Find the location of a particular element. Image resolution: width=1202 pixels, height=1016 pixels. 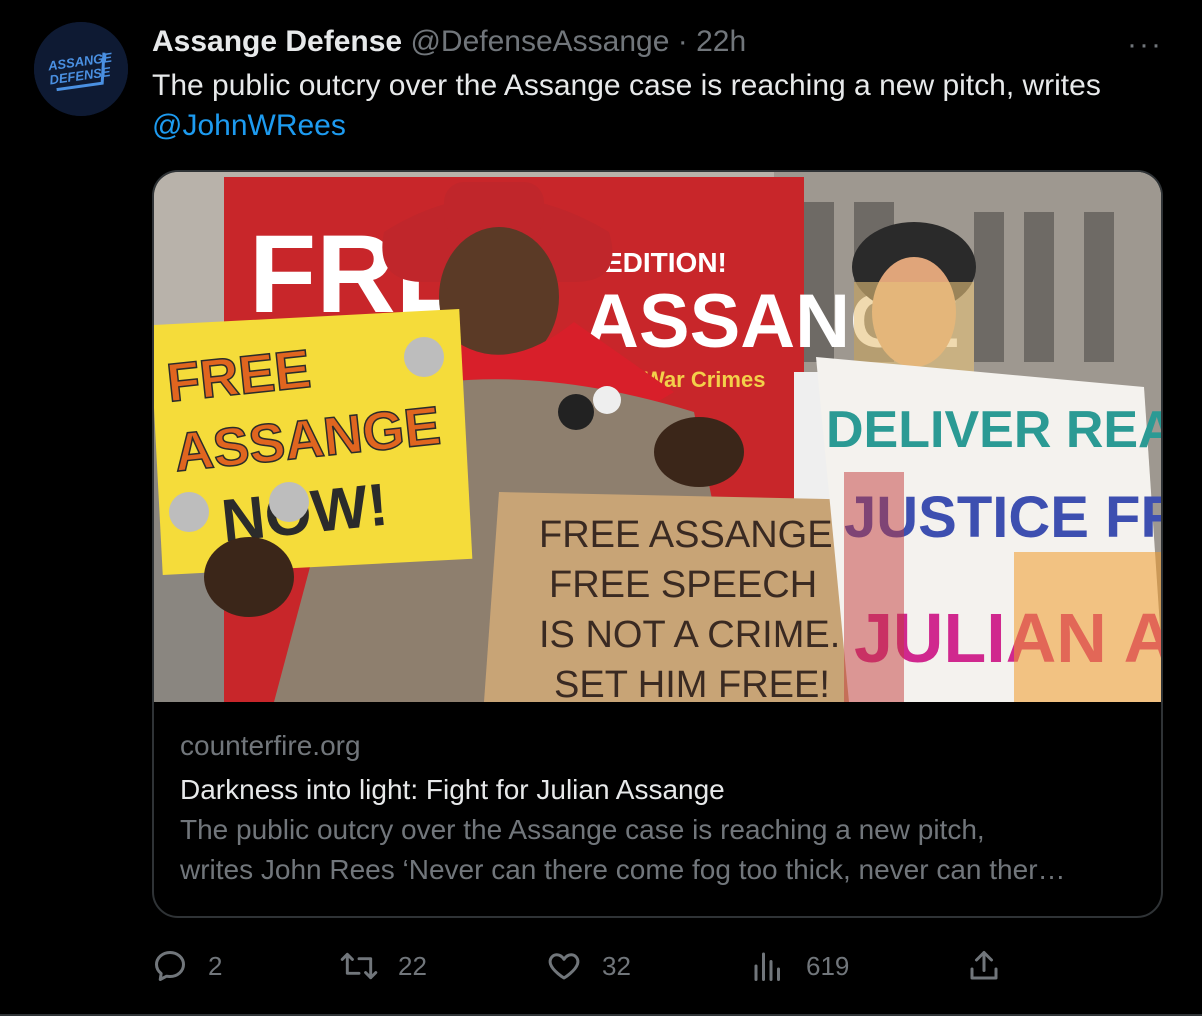

views-button: 619 is located at coordinates (799, 966).